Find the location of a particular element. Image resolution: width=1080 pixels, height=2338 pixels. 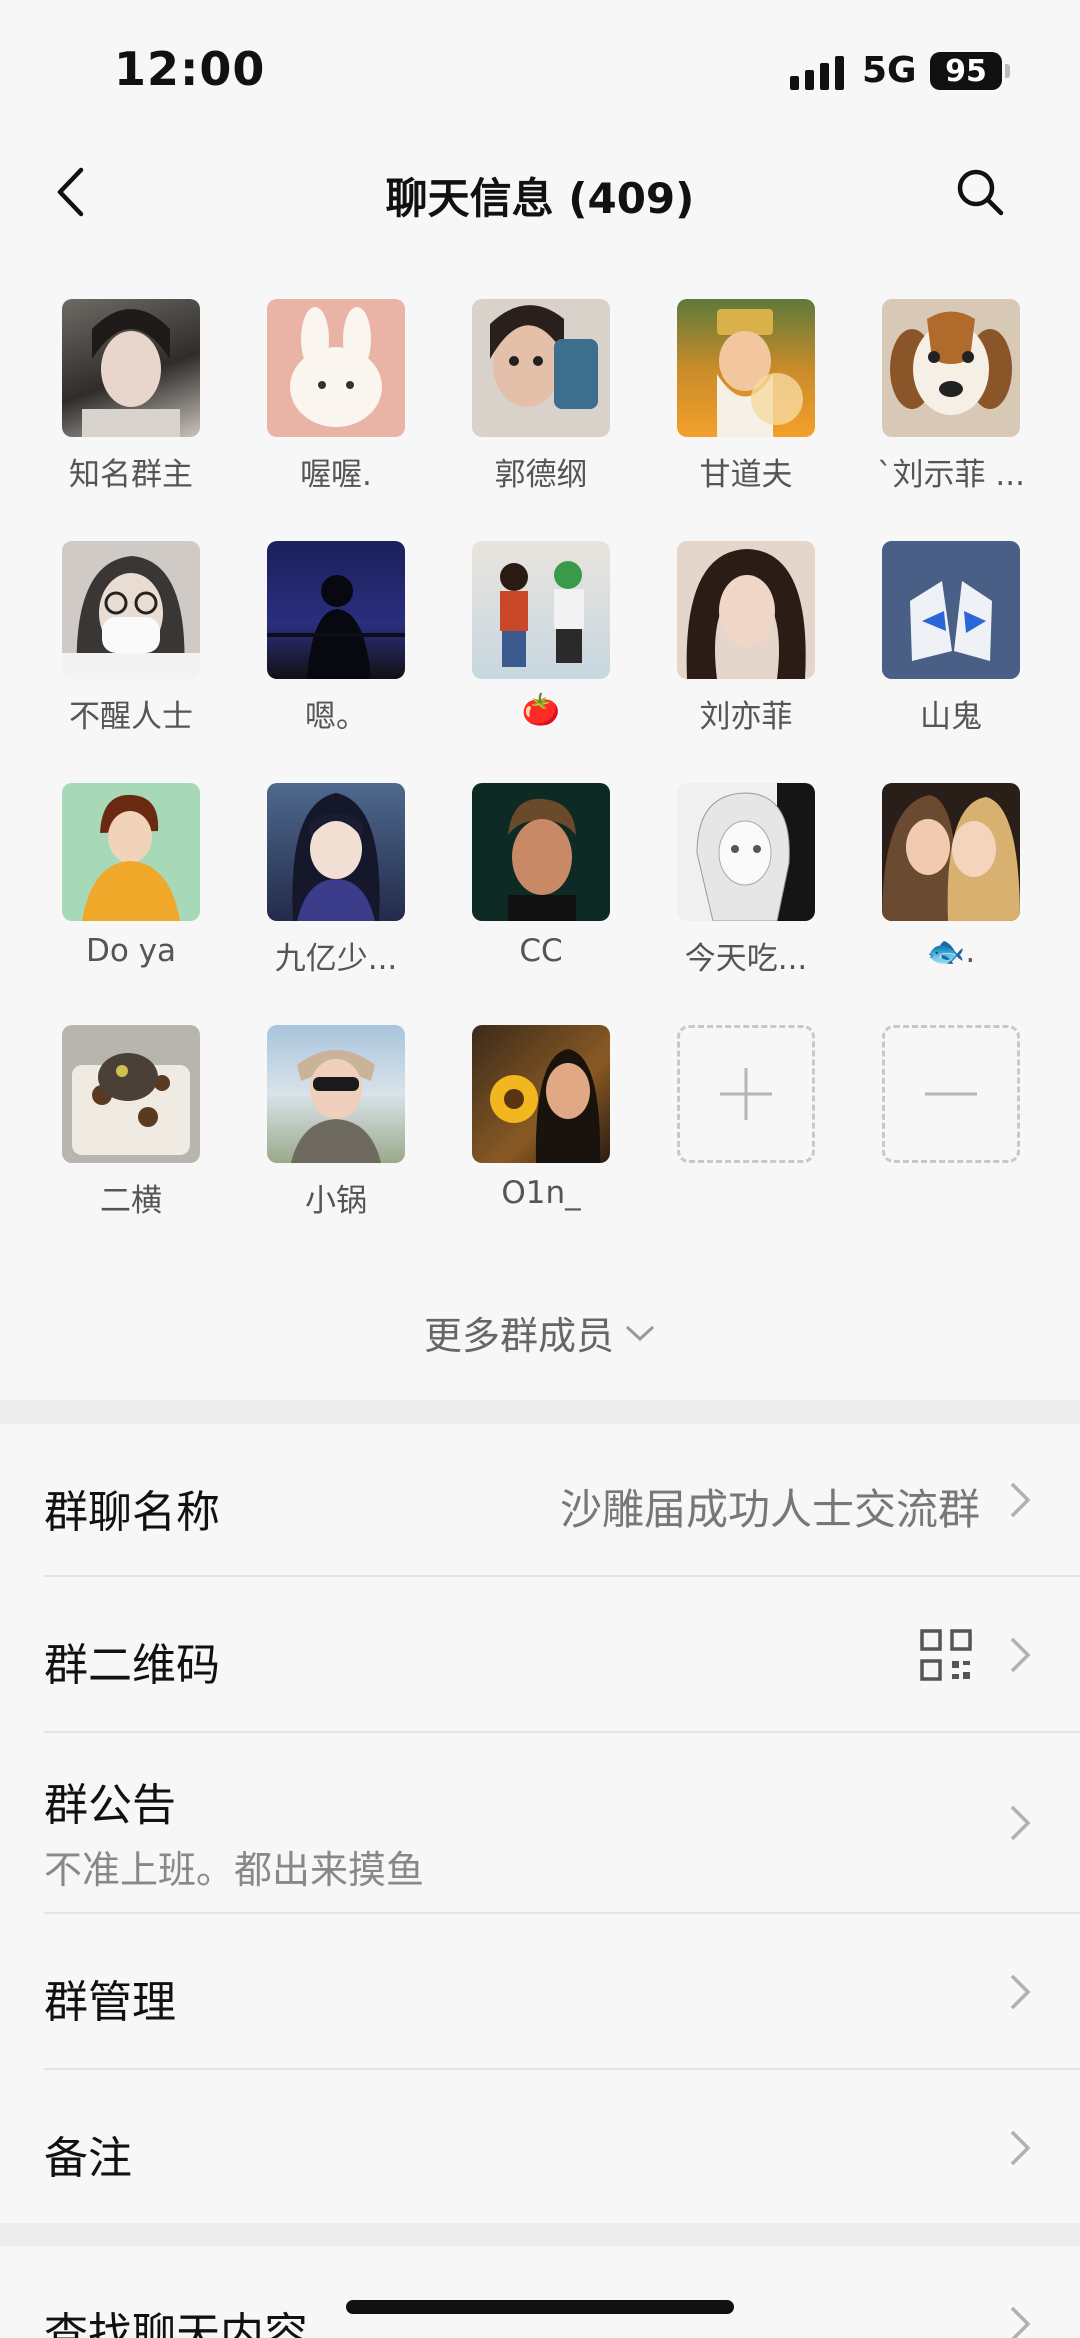

member-item: 山鬼 is located at coordinates (950, 651).